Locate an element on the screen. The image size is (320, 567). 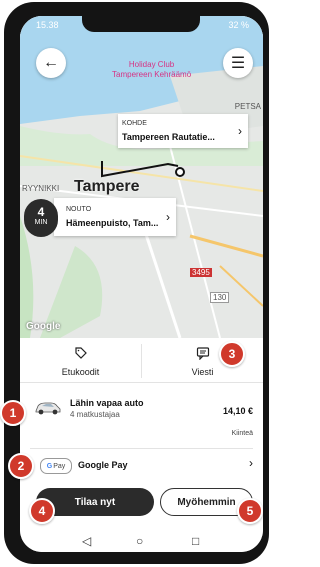
google-g-letter: G is located at coordinates (49, 466).